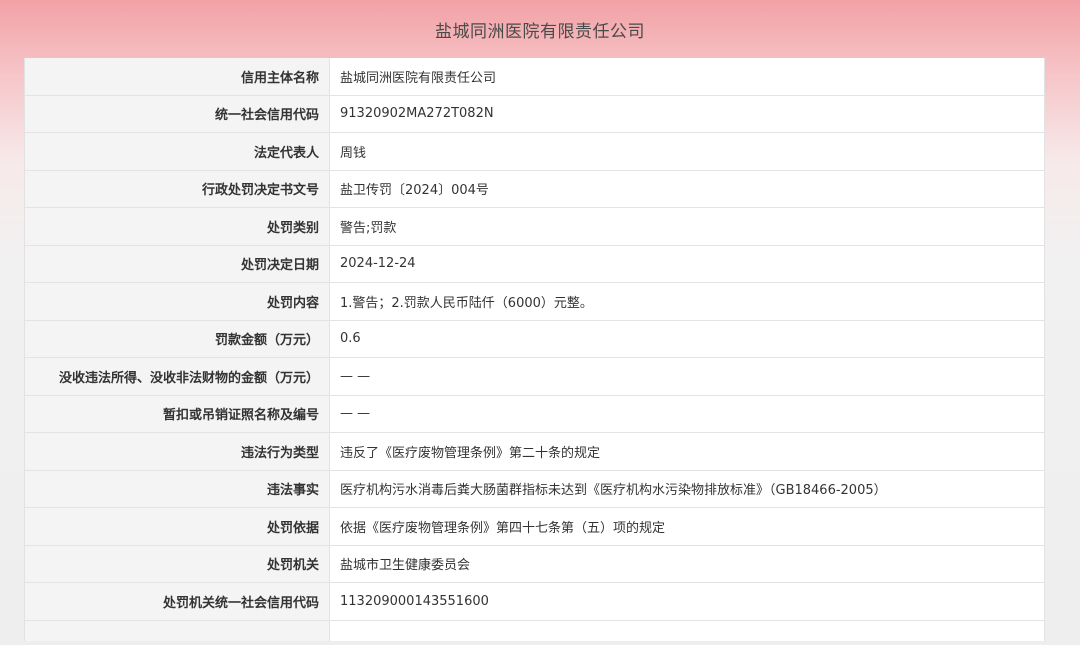  I want to click on row-label: 处罚内容, so click(177, 301).